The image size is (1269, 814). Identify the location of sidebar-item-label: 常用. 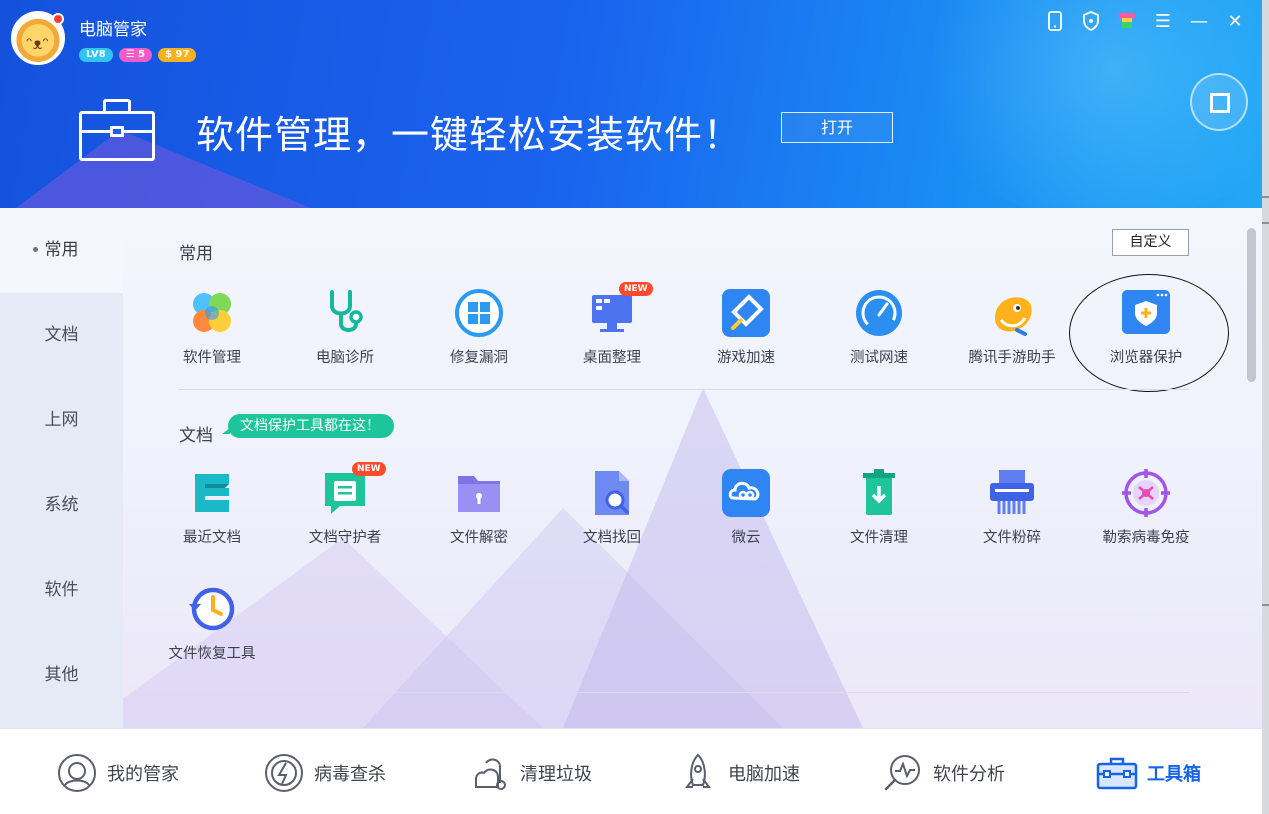
(61, 250).